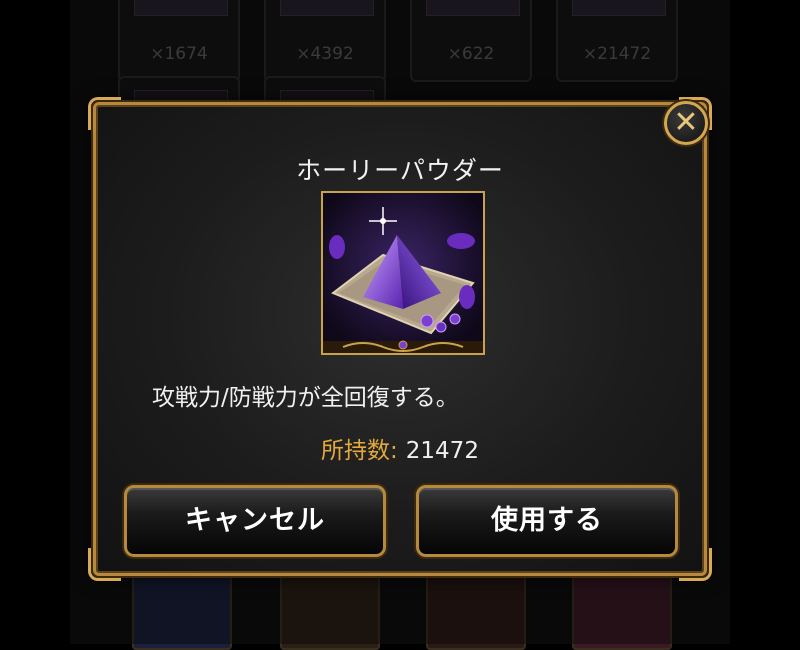 This screenshot has width=800, height=650. What do you see at coordinates (305, 398) in the screenshot?
I see `item-description: 攻戦力/防戦力が全回復する。` at bounding box center [305, 398].